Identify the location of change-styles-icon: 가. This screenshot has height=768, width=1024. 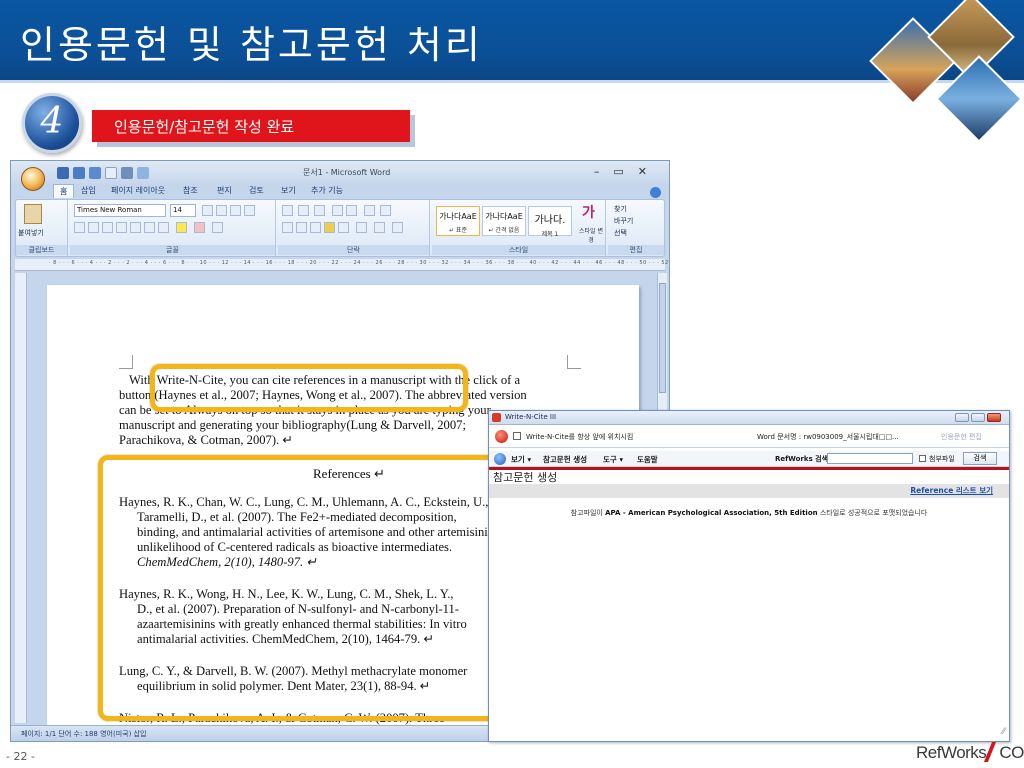
(588, 212).